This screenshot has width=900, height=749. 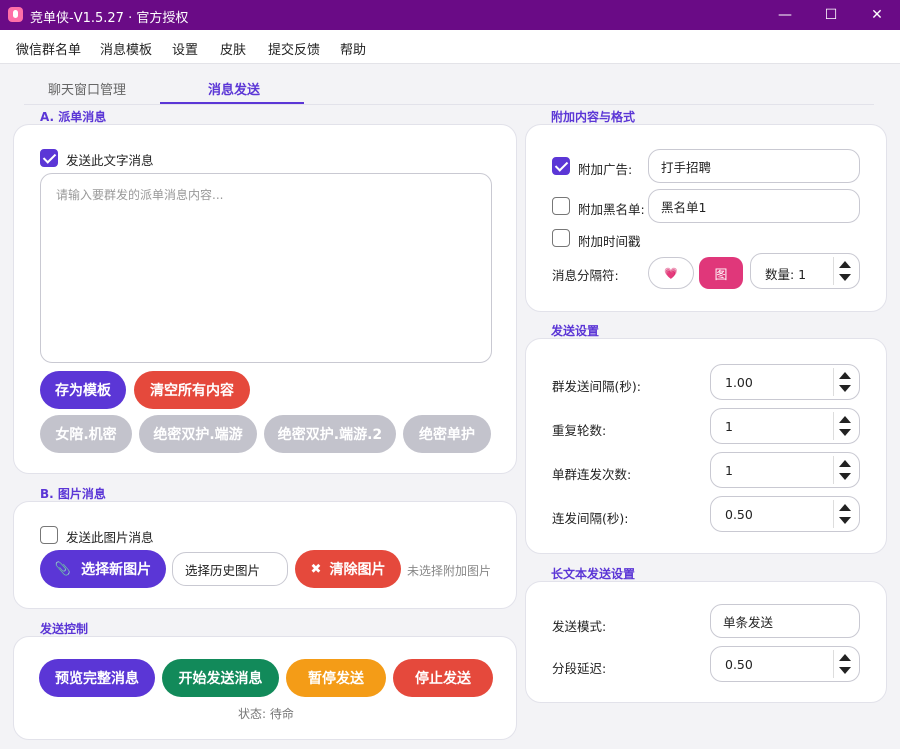 What do you see at coordinates (449, 104) in the screenshot?
I see `tab-divider` at bounding box center [449, 104].